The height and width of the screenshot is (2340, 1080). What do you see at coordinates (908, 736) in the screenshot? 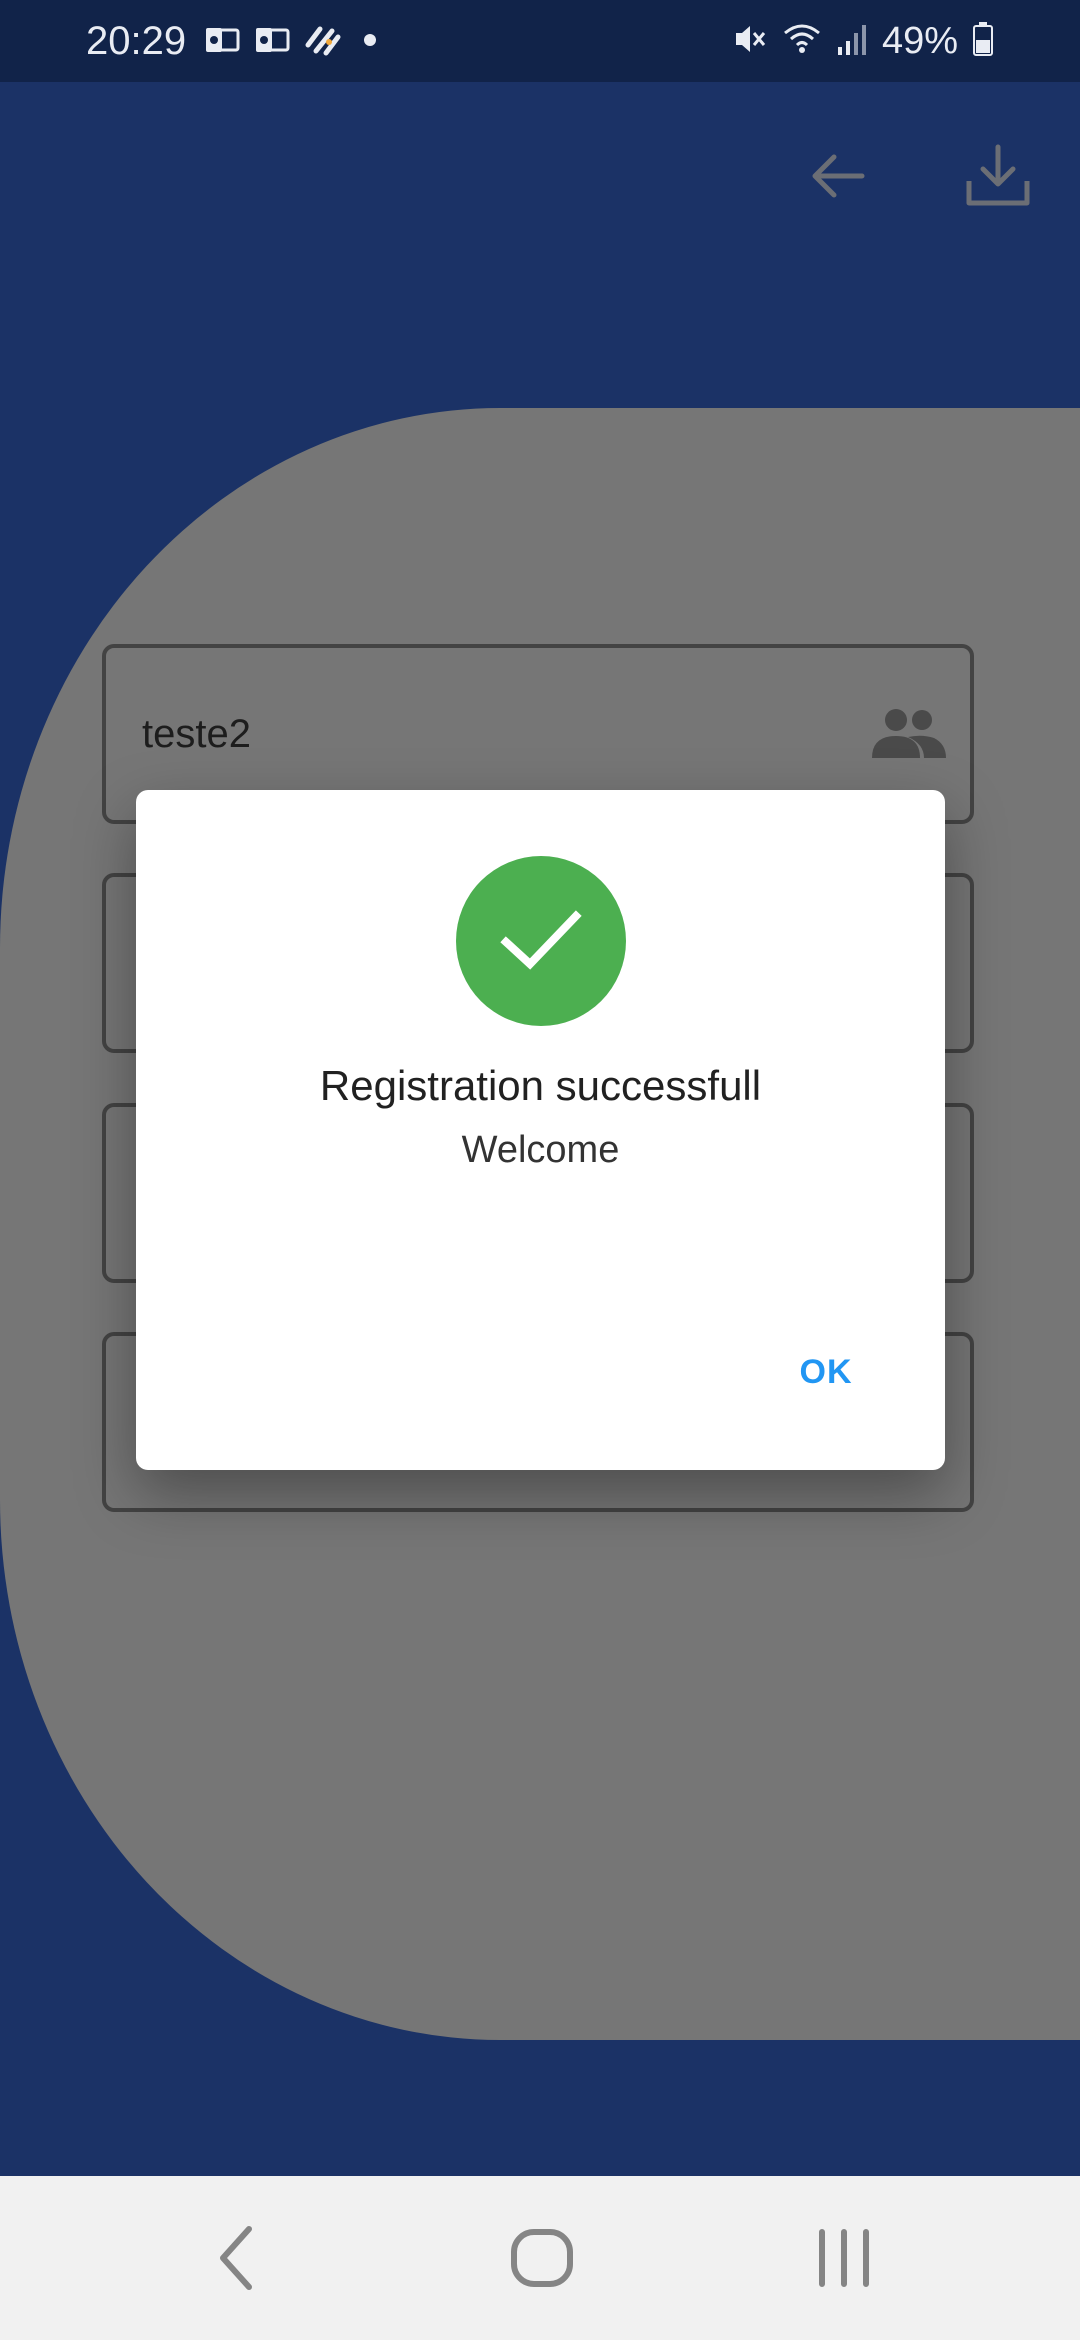
I see `group-icon` at bounding box center [908, 736].